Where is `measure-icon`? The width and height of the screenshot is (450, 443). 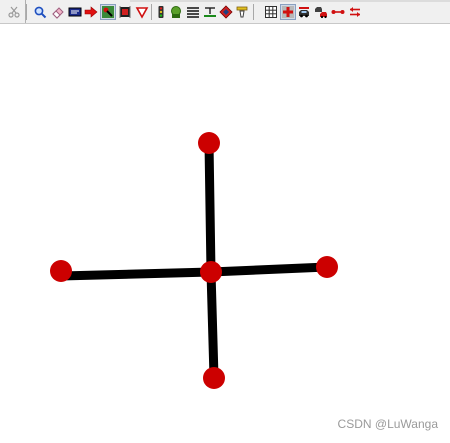
measure-icon is located at coordinates (242, 12).